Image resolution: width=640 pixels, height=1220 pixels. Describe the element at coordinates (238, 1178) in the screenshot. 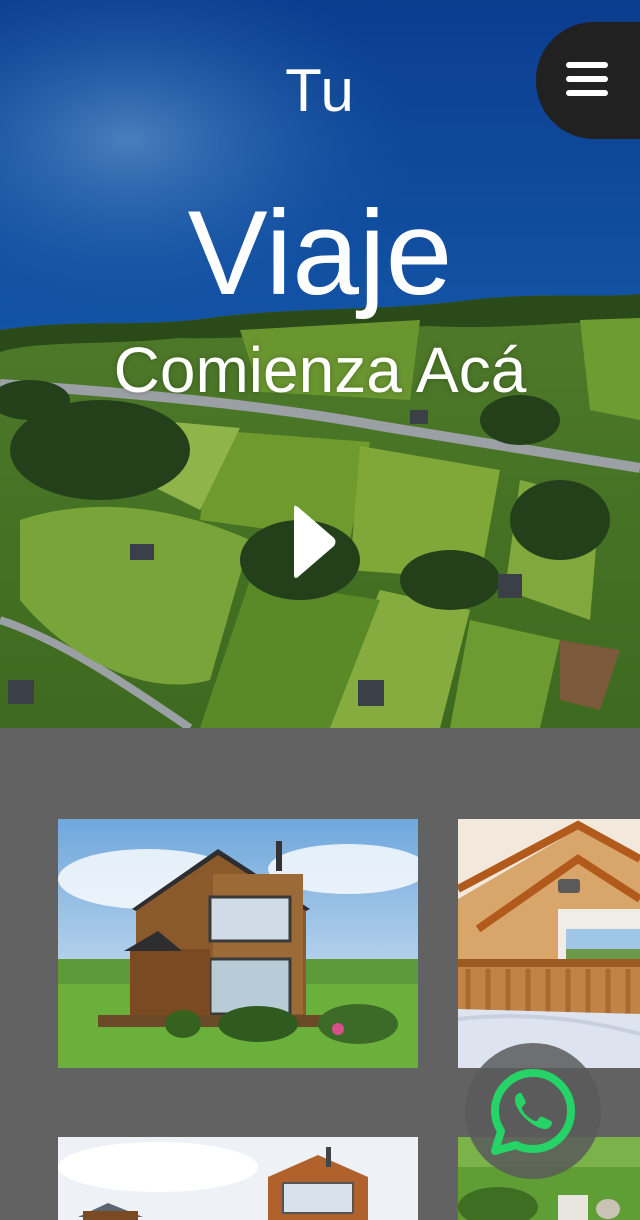

I see `gallery-photo-cabin-front` at that location.